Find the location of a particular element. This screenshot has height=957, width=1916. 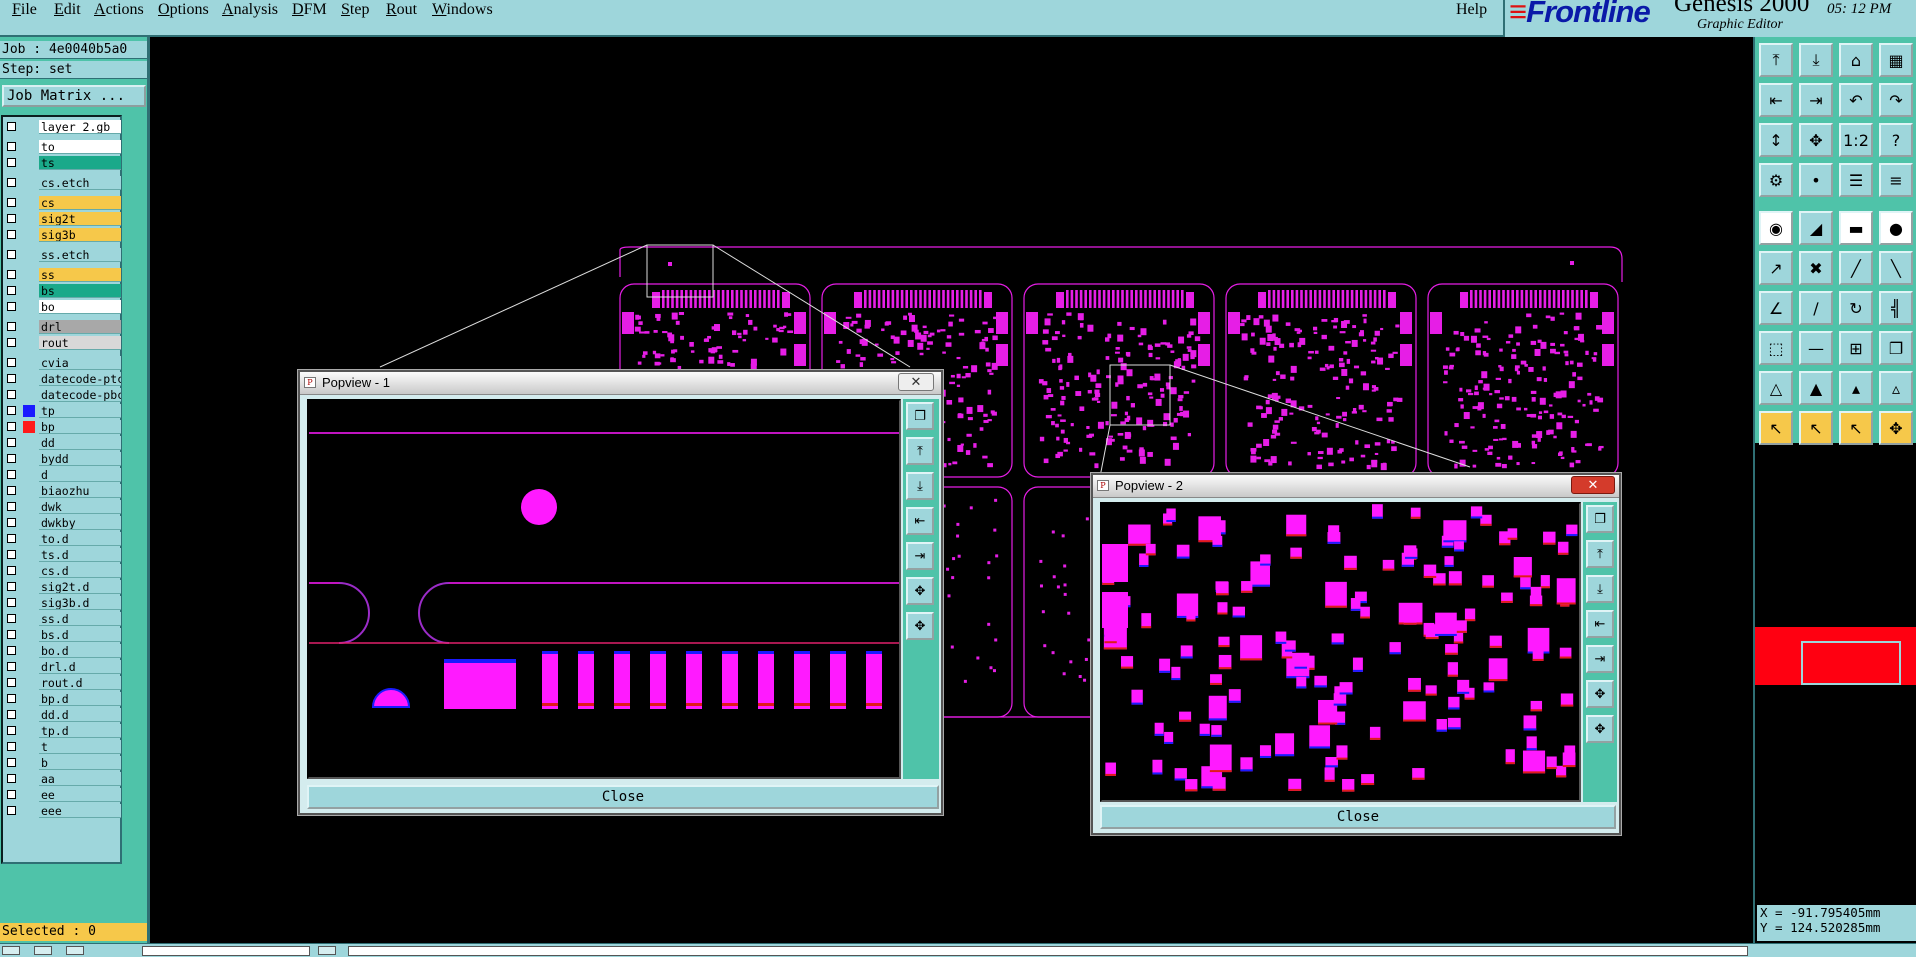

popview-1-view is located at coordinates (604, 589).